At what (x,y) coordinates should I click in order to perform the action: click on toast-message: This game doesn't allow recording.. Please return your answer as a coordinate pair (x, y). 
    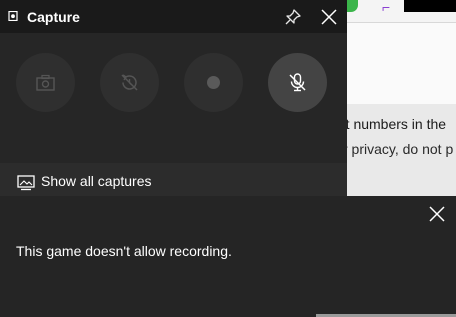
    Looking at the image, I should click on (124, 251).